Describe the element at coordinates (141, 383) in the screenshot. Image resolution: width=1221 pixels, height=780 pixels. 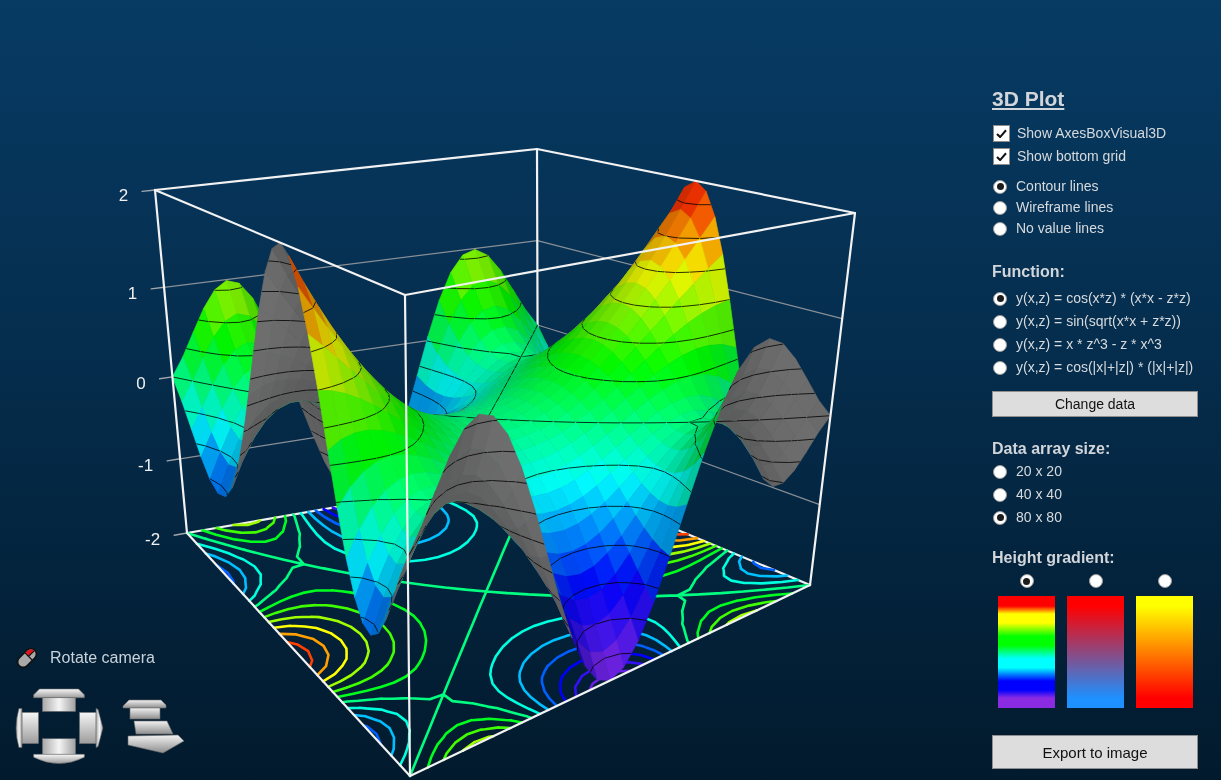
I see `axis-tick-label: 0` at that location.